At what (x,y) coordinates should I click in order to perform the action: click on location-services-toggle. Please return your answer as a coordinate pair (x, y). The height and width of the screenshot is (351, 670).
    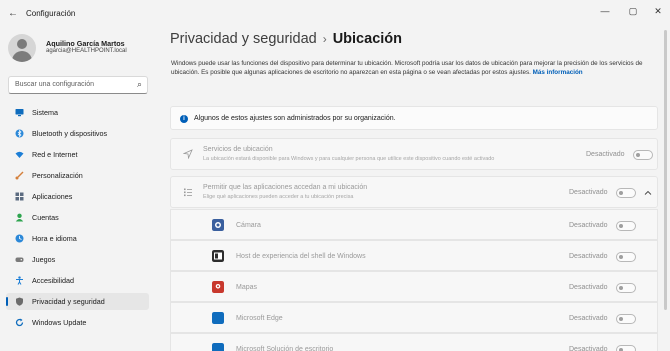
    Looking at the image, I should click on (643, 155).